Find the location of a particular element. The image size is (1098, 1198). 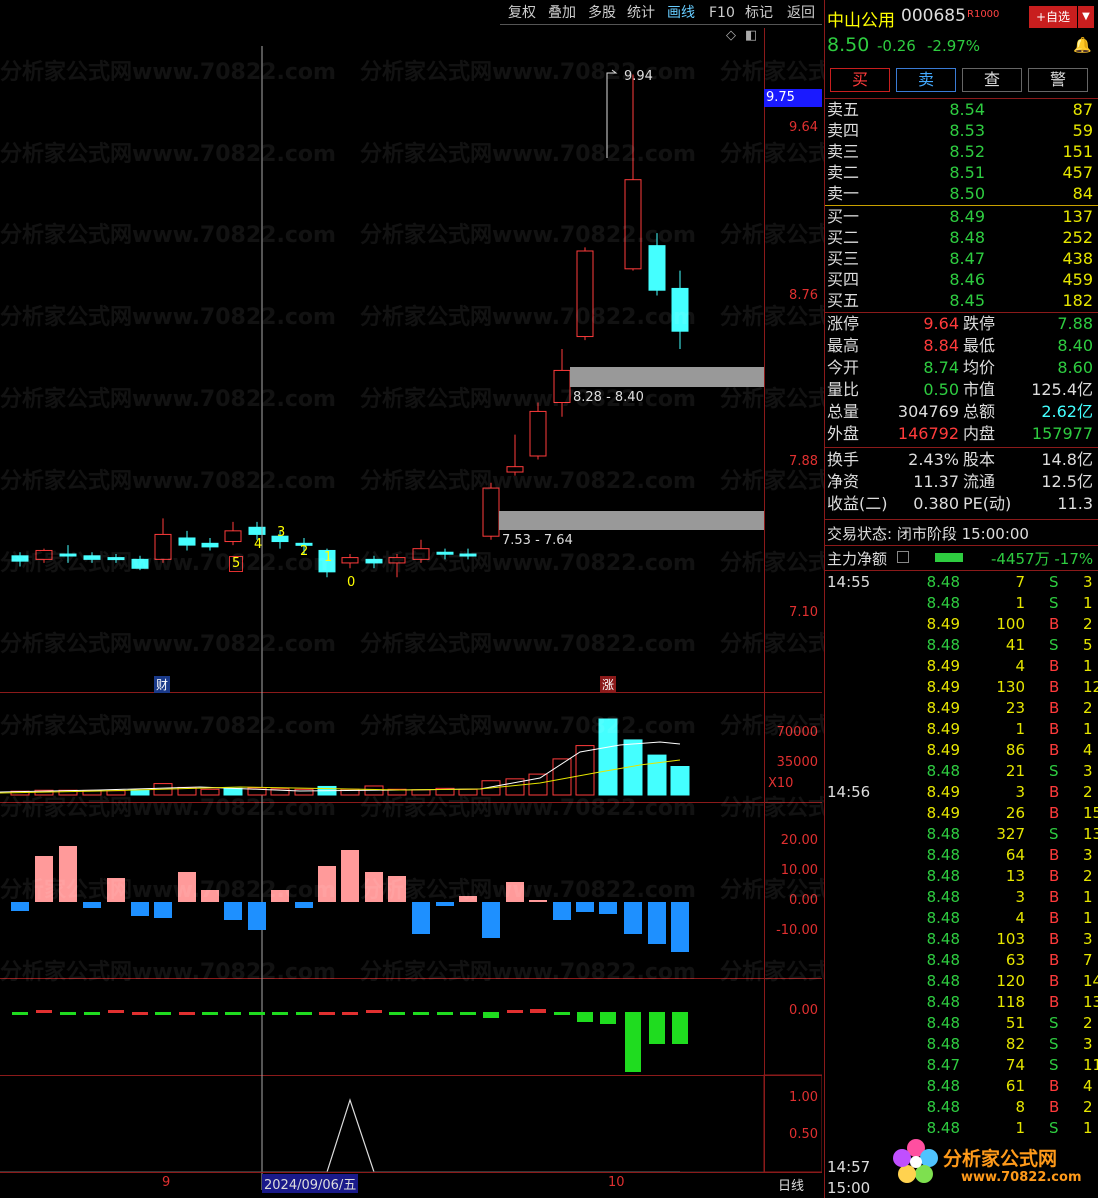

book-label: 买四 is located at coordinates (843, 279).